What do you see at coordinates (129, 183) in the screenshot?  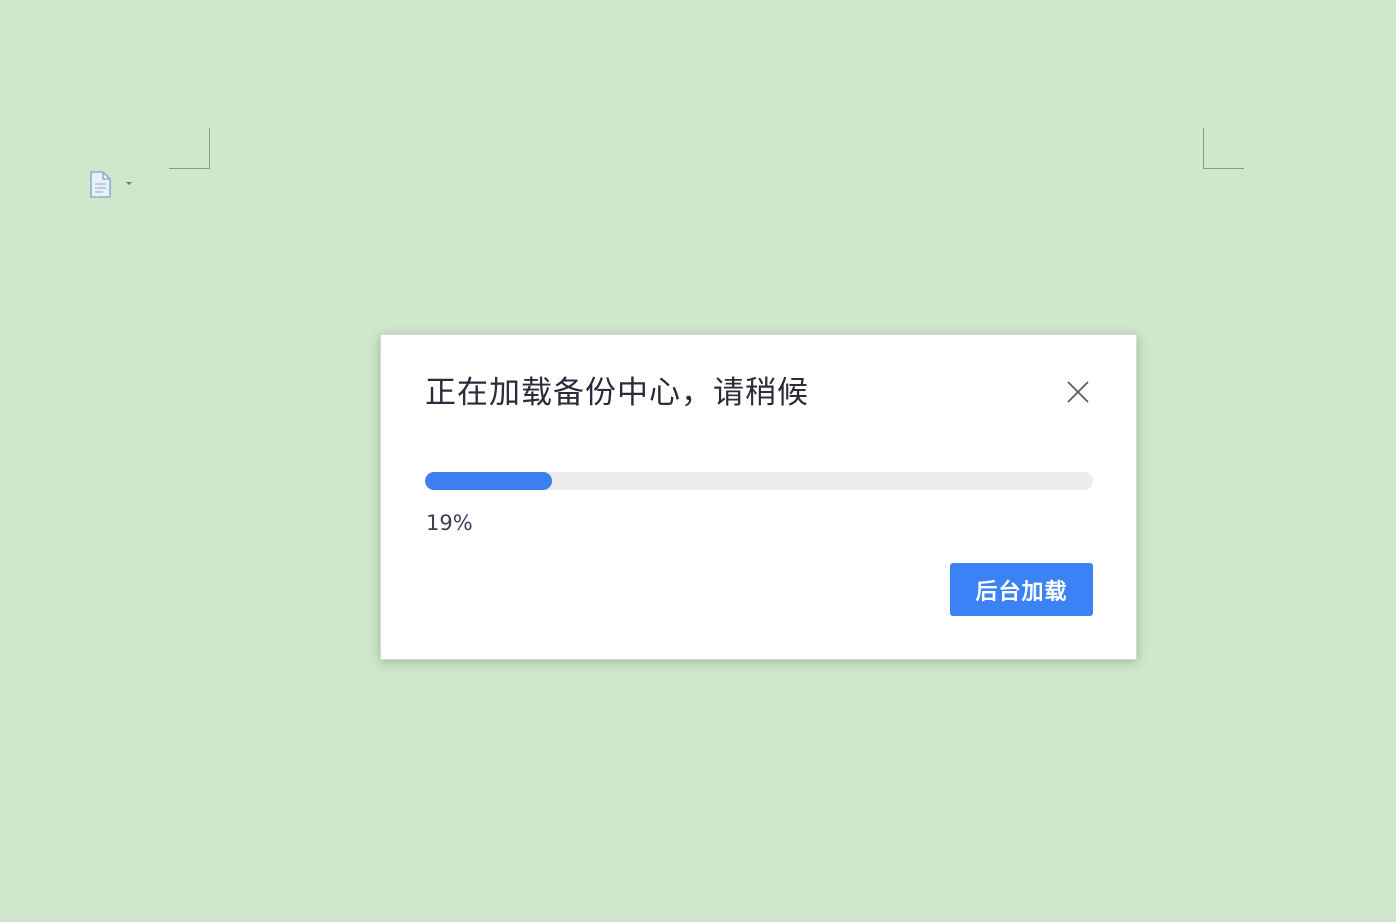 I see `chevron-down-icon` at bounding box center [129, 183].